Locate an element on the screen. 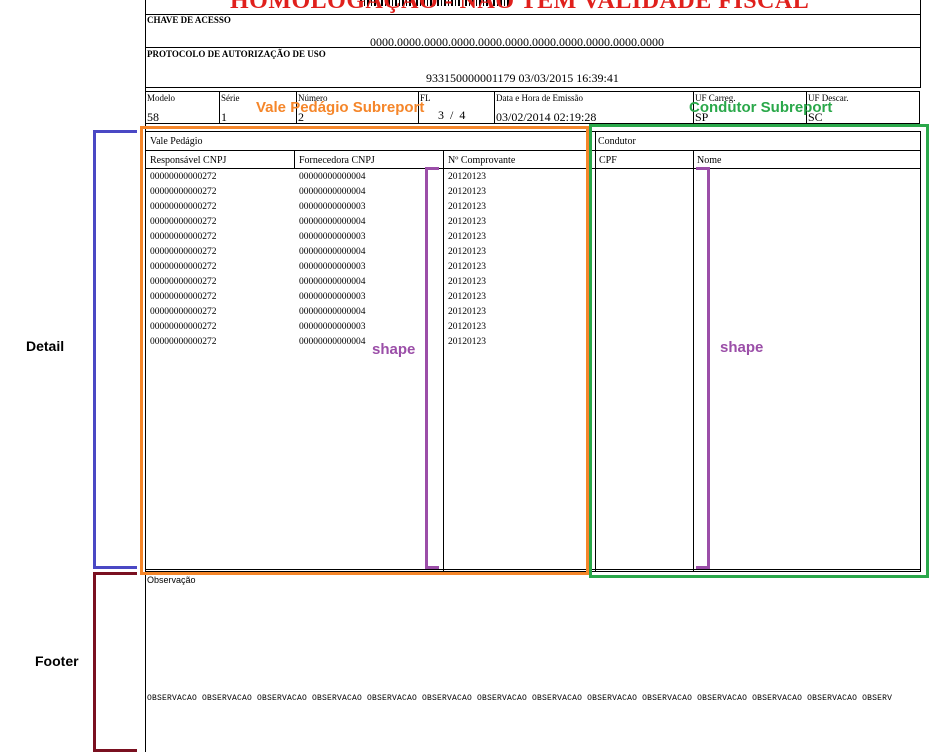 Image resolution: width=944 pixels, height=752 pixels. emissao-value: 03/02/2014 02:19:28 is located at coordinates (546, 117).